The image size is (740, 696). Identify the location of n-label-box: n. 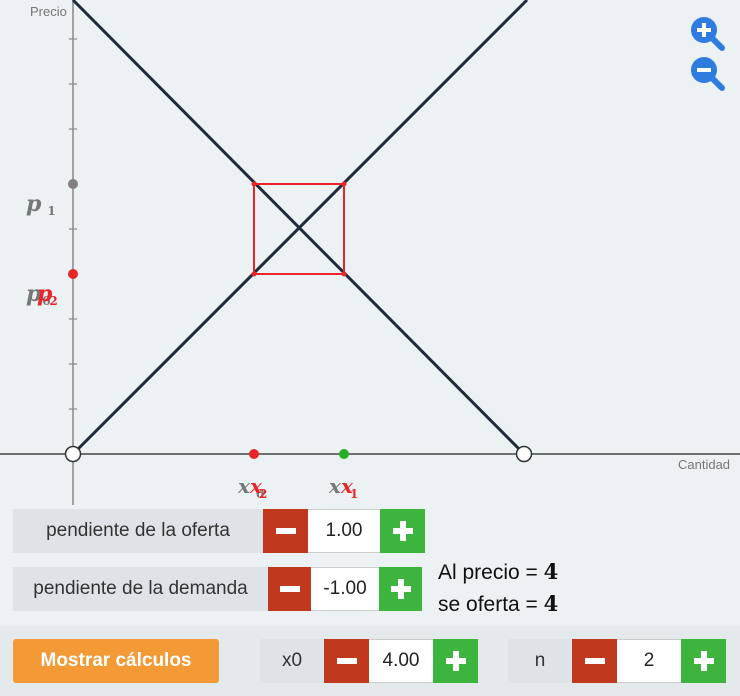
(540, 661).